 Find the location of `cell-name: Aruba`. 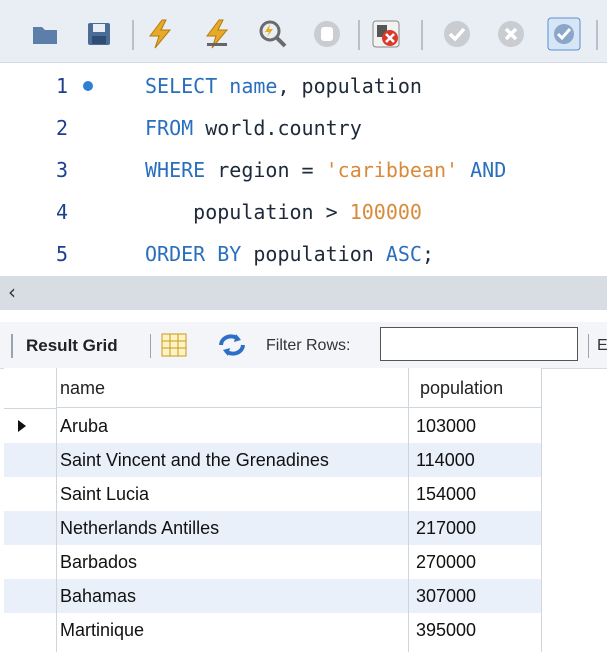

cell-name: Aruba is located at coordinates (84, 426).